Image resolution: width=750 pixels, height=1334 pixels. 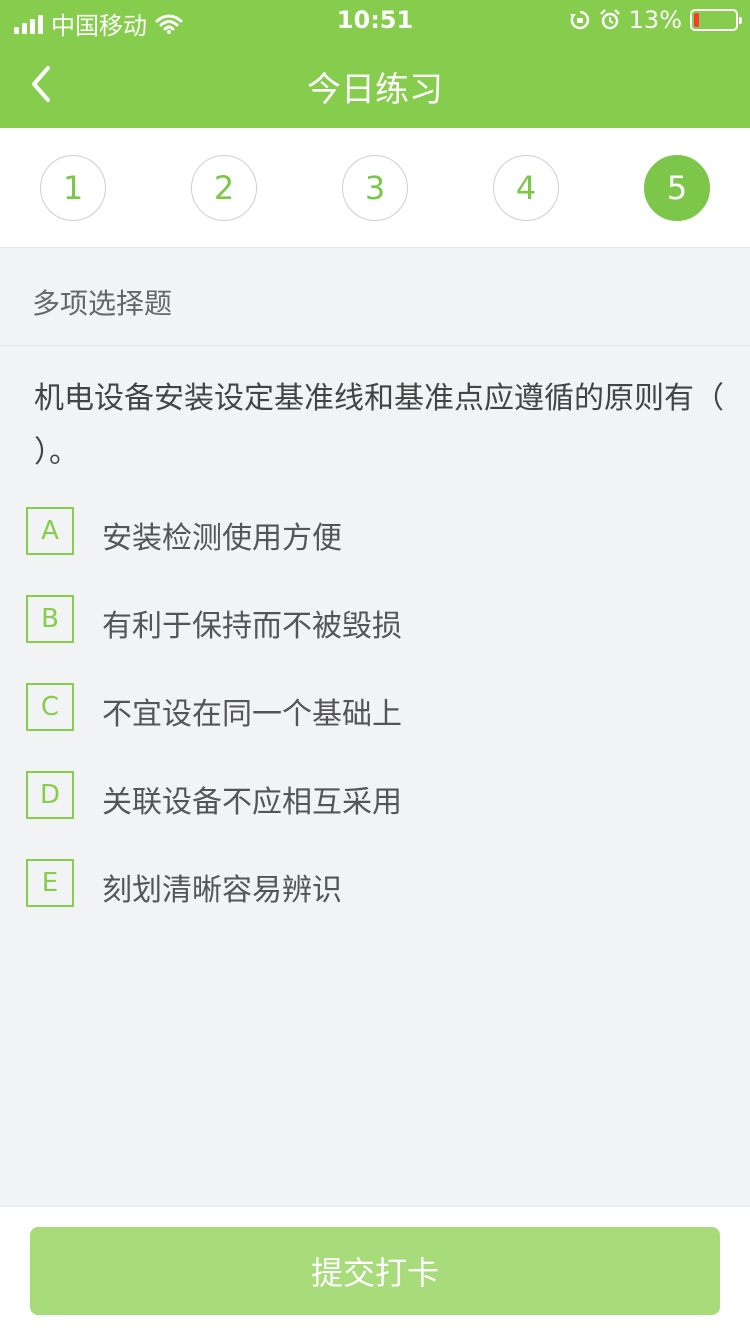 What do you see at coordinates (376, 884) in the screenshot?
I see `option-e: E 刻划清晰容易辨识` at bounding box center [376, 884].